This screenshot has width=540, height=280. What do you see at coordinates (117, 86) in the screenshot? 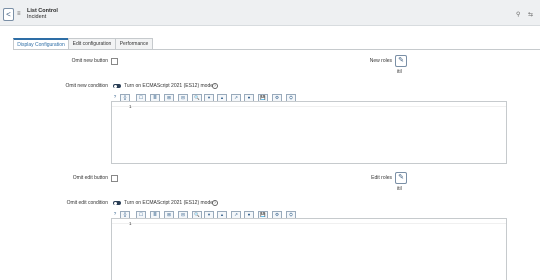
I see `es12-mode-toggle` at bounding box center [117, 86].